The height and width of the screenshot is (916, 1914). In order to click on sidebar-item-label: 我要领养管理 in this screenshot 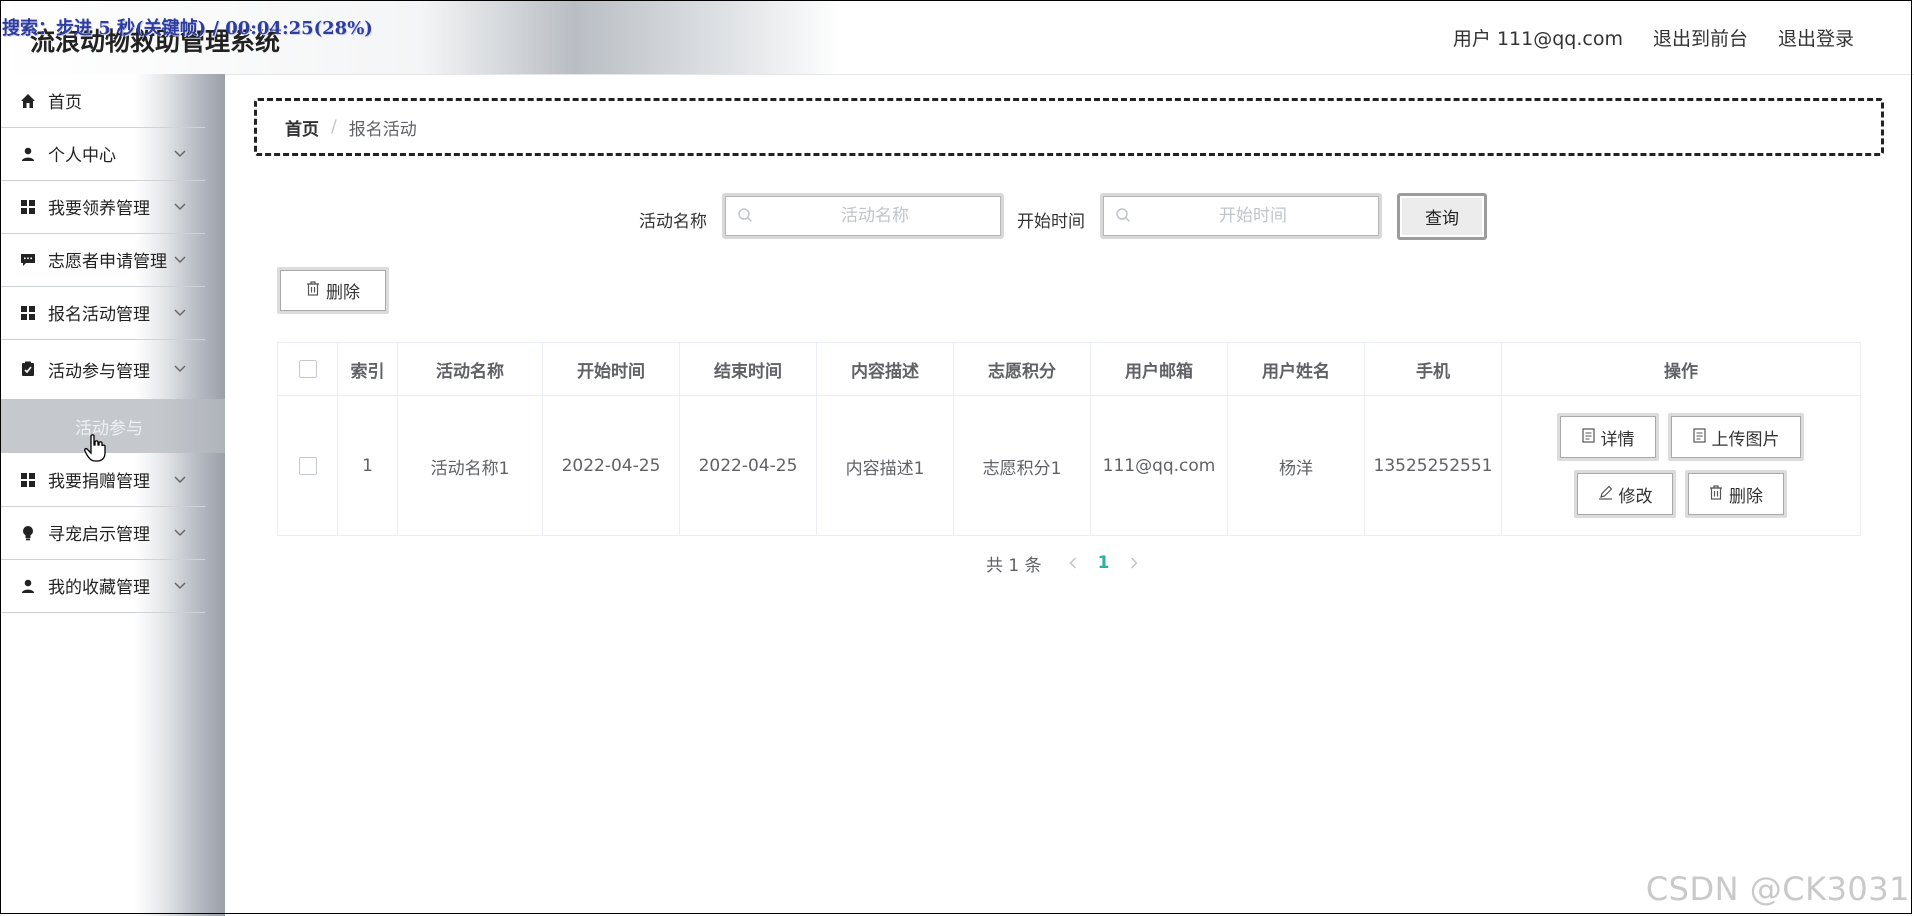, I will do `click(99, 209)`.